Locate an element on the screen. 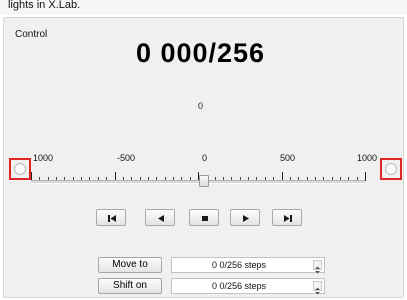 Image resolution: width=407 pixels, height=300 pixels. shift-on-button: Shift on is located at coordinates (130, 286).